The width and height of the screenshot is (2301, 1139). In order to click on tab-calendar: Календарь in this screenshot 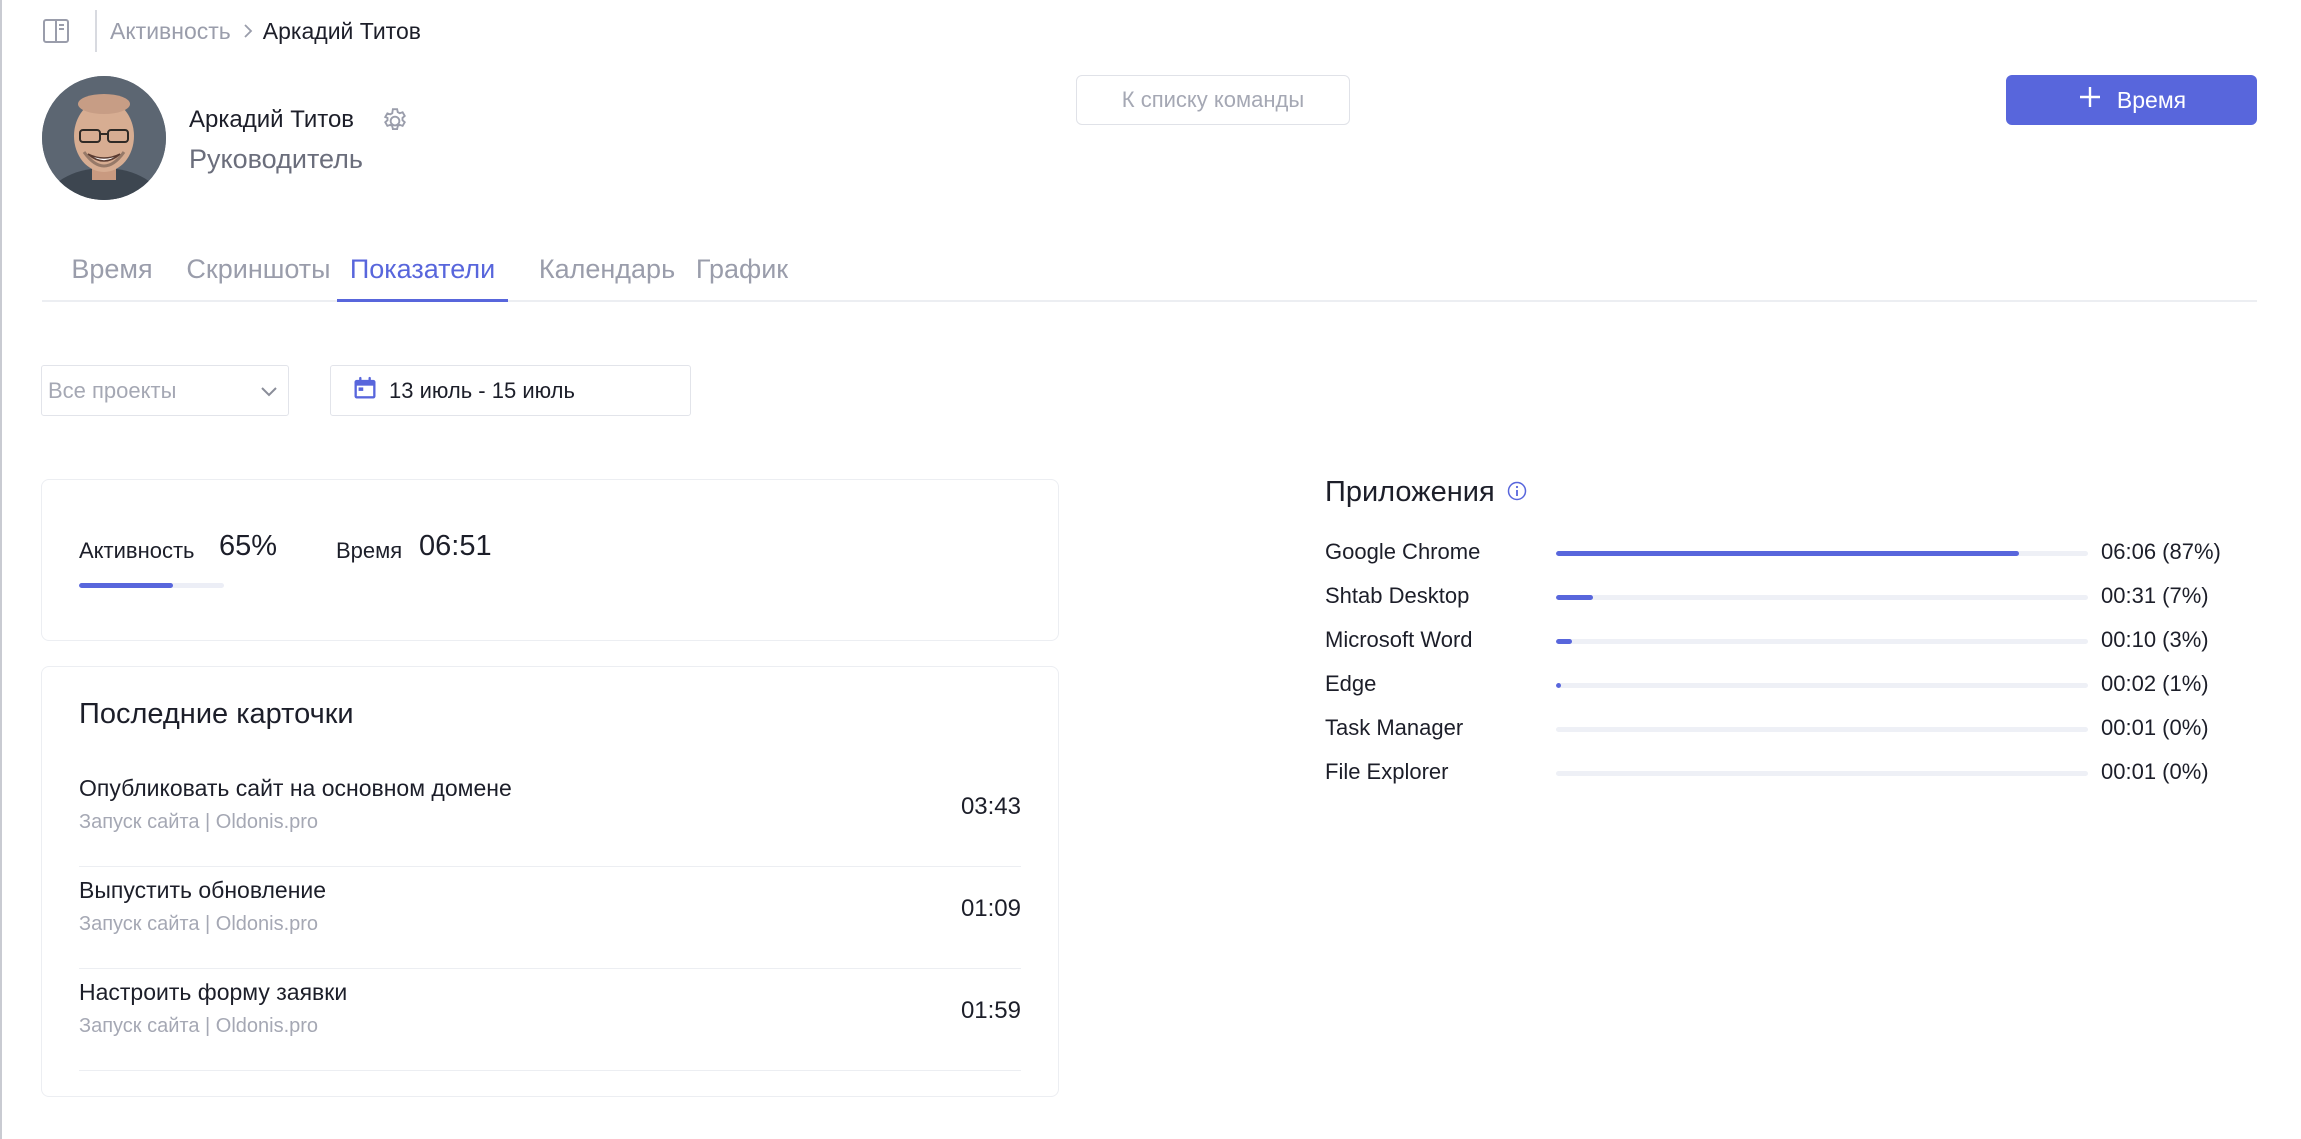, I will do `click(607, 272)`.